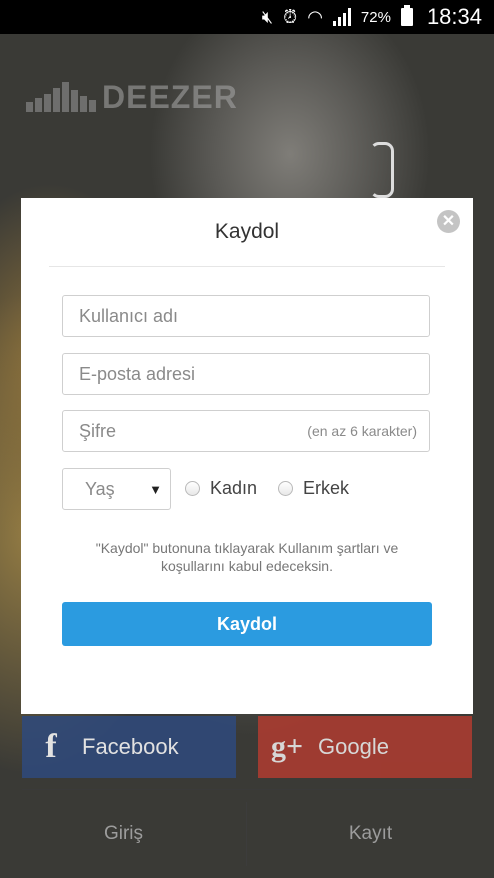 The height and width of the screenshot is (878, 494). What do you see at coordinates (382, 170) in the screenshot?
I see `earphone-decoration` at bounding box center [382, 170].